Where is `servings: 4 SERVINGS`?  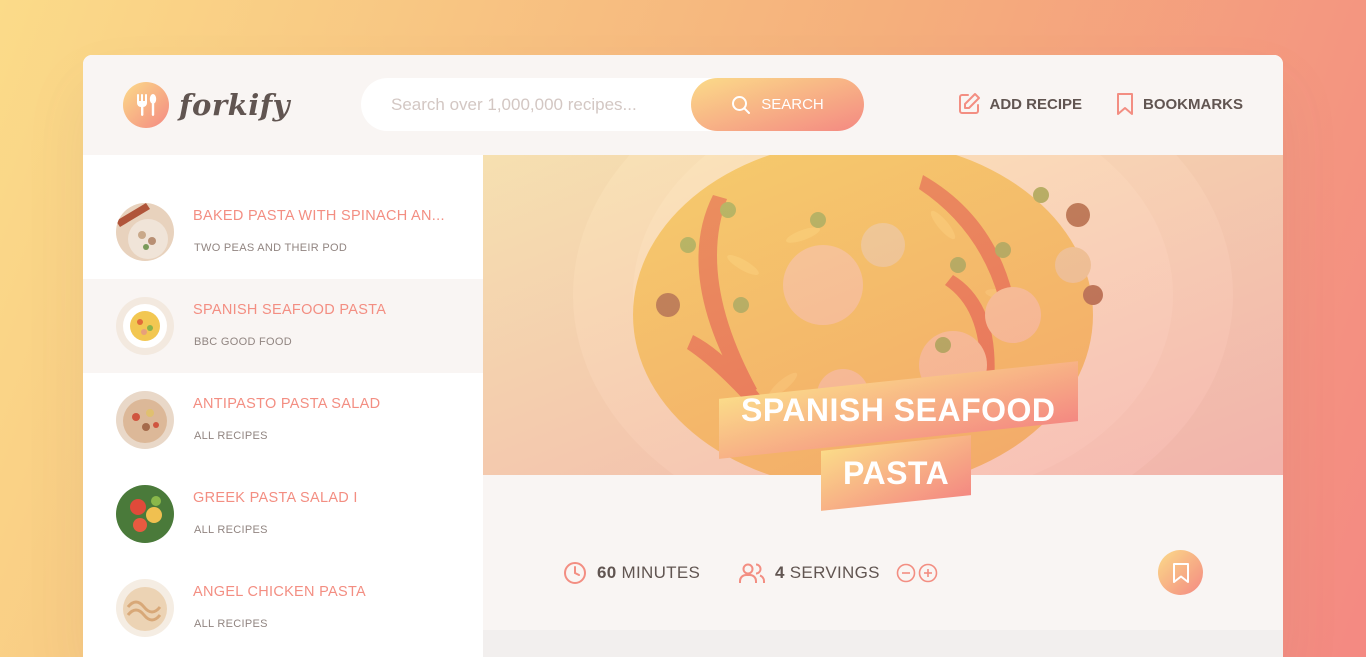
servings: 4 SERVINGS is located at coordinates (838, 573).